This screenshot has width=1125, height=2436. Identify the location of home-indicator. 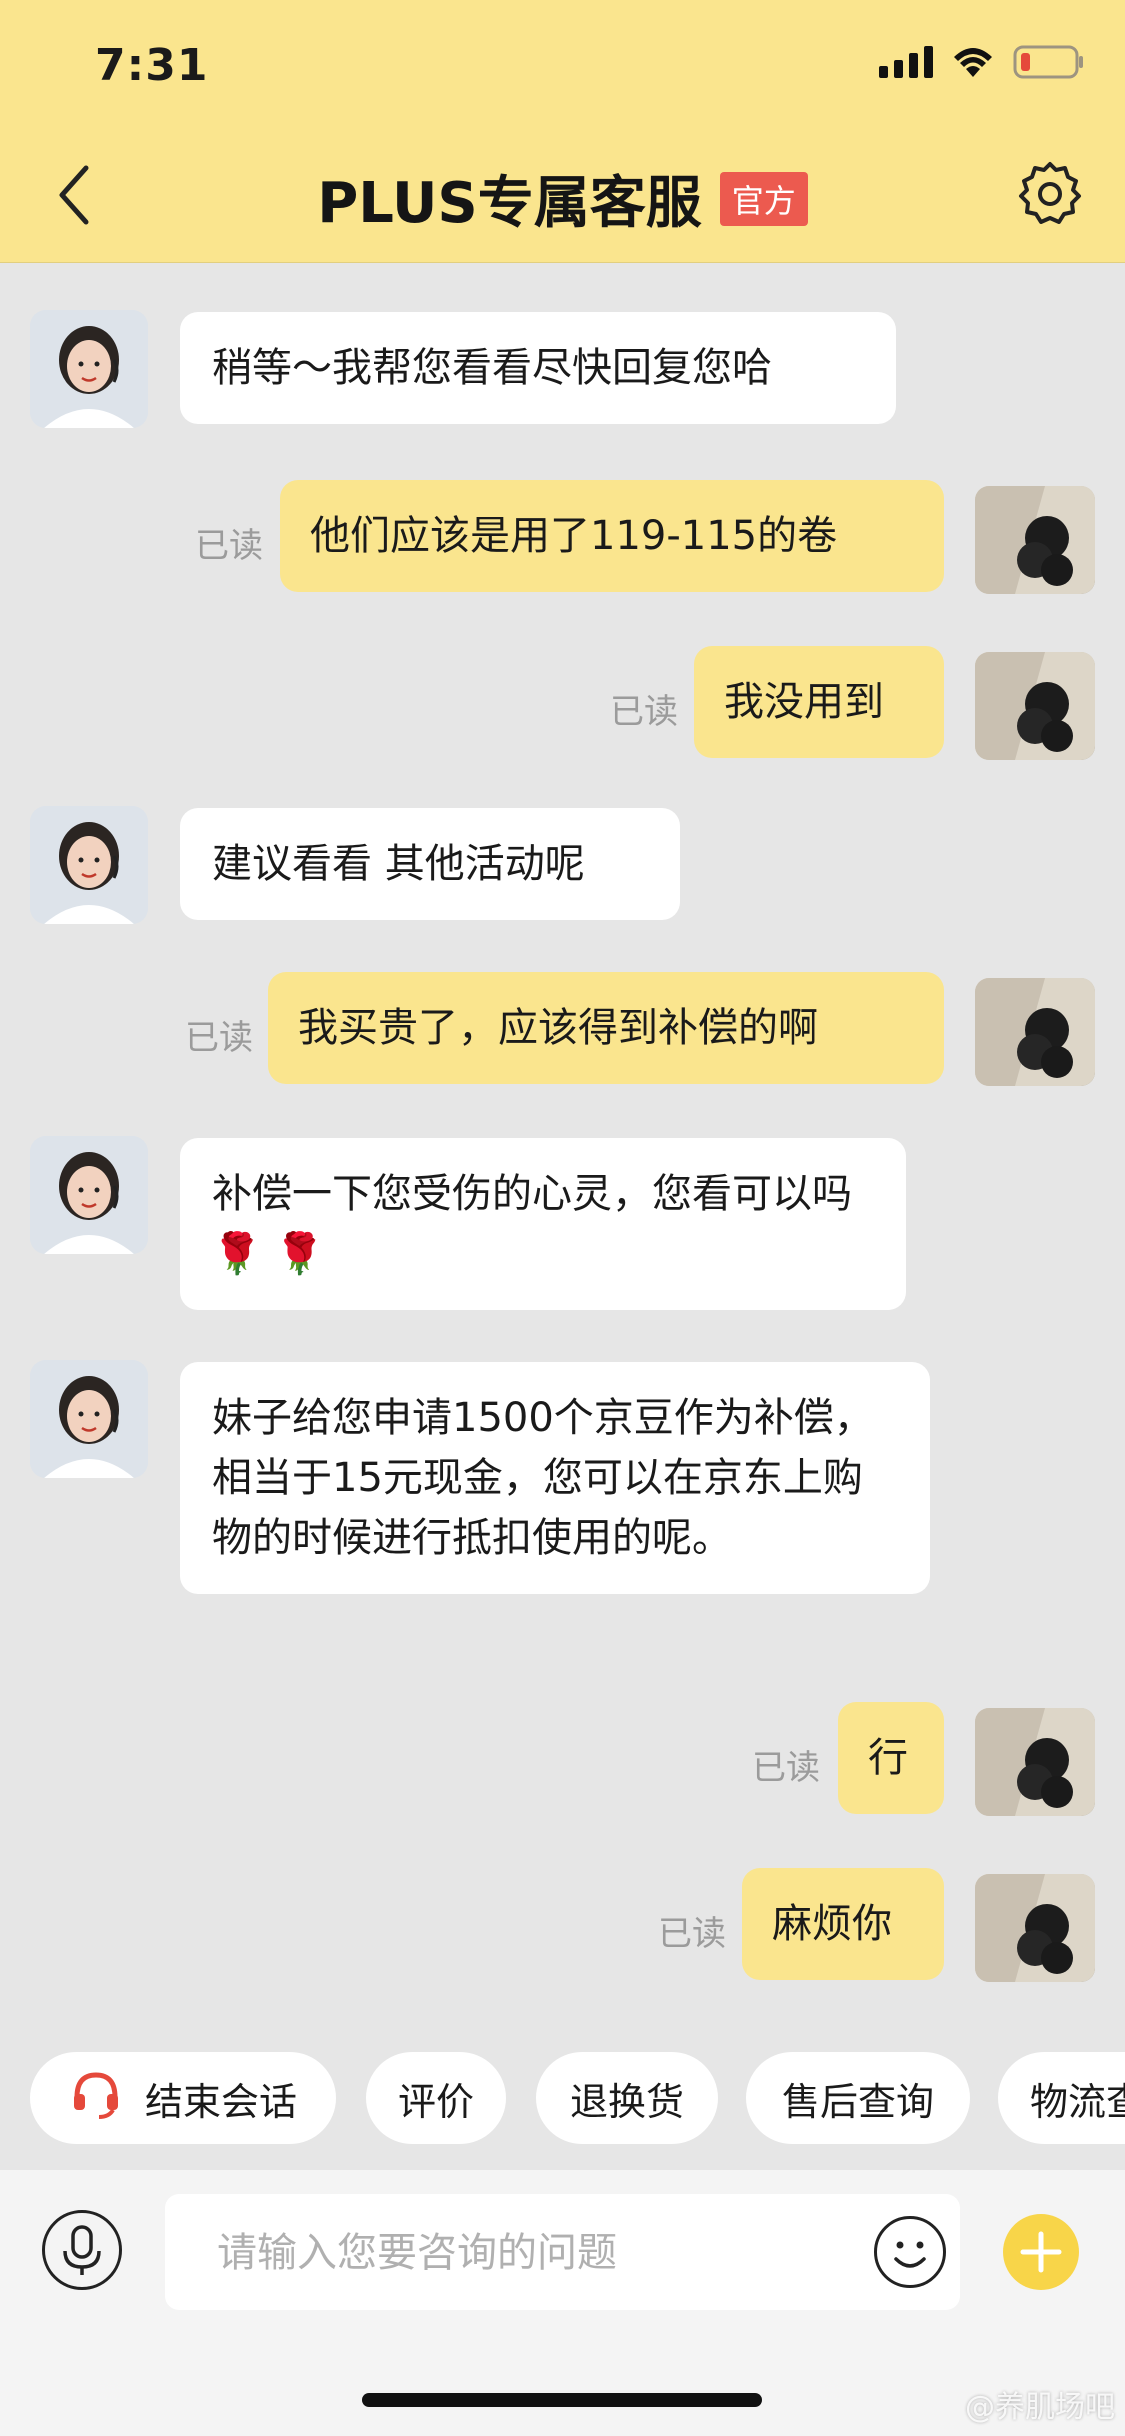
(562, 2400).